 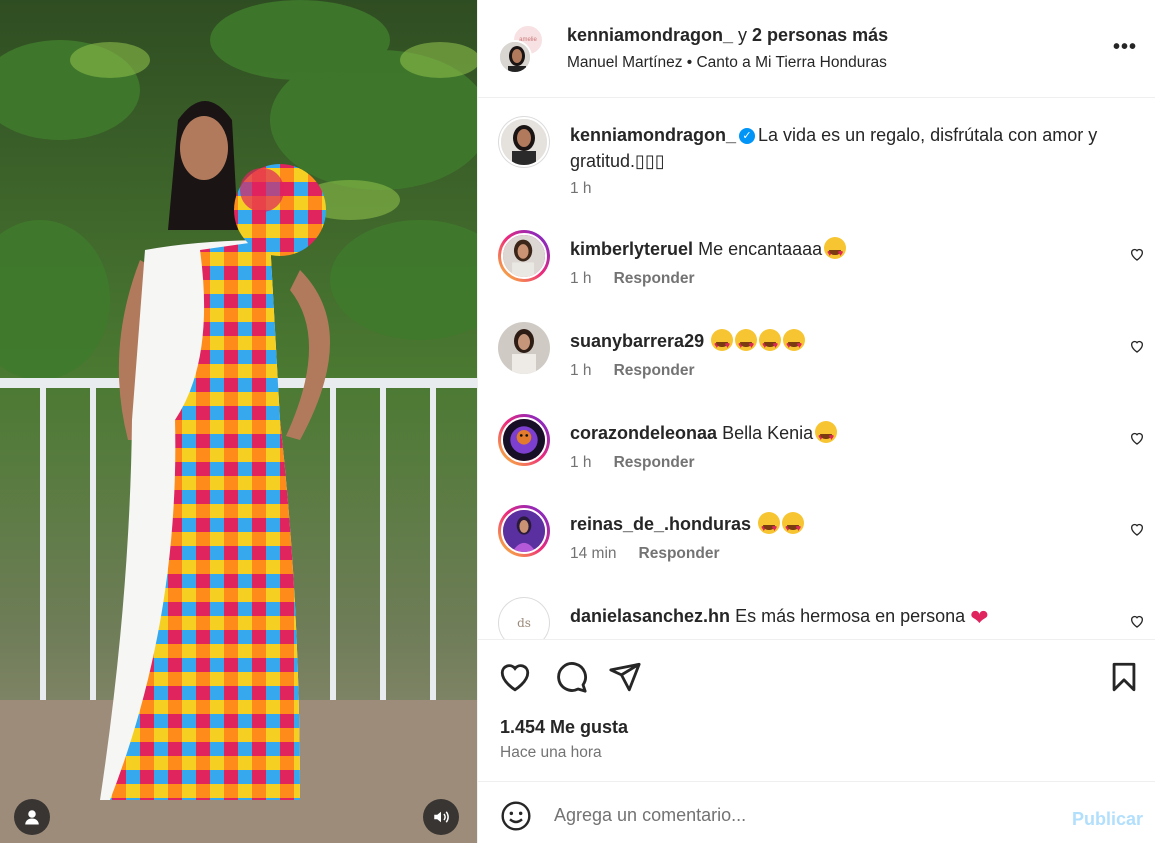 I want to click on post-time: Hace una hora, so click(x=551, y=752).